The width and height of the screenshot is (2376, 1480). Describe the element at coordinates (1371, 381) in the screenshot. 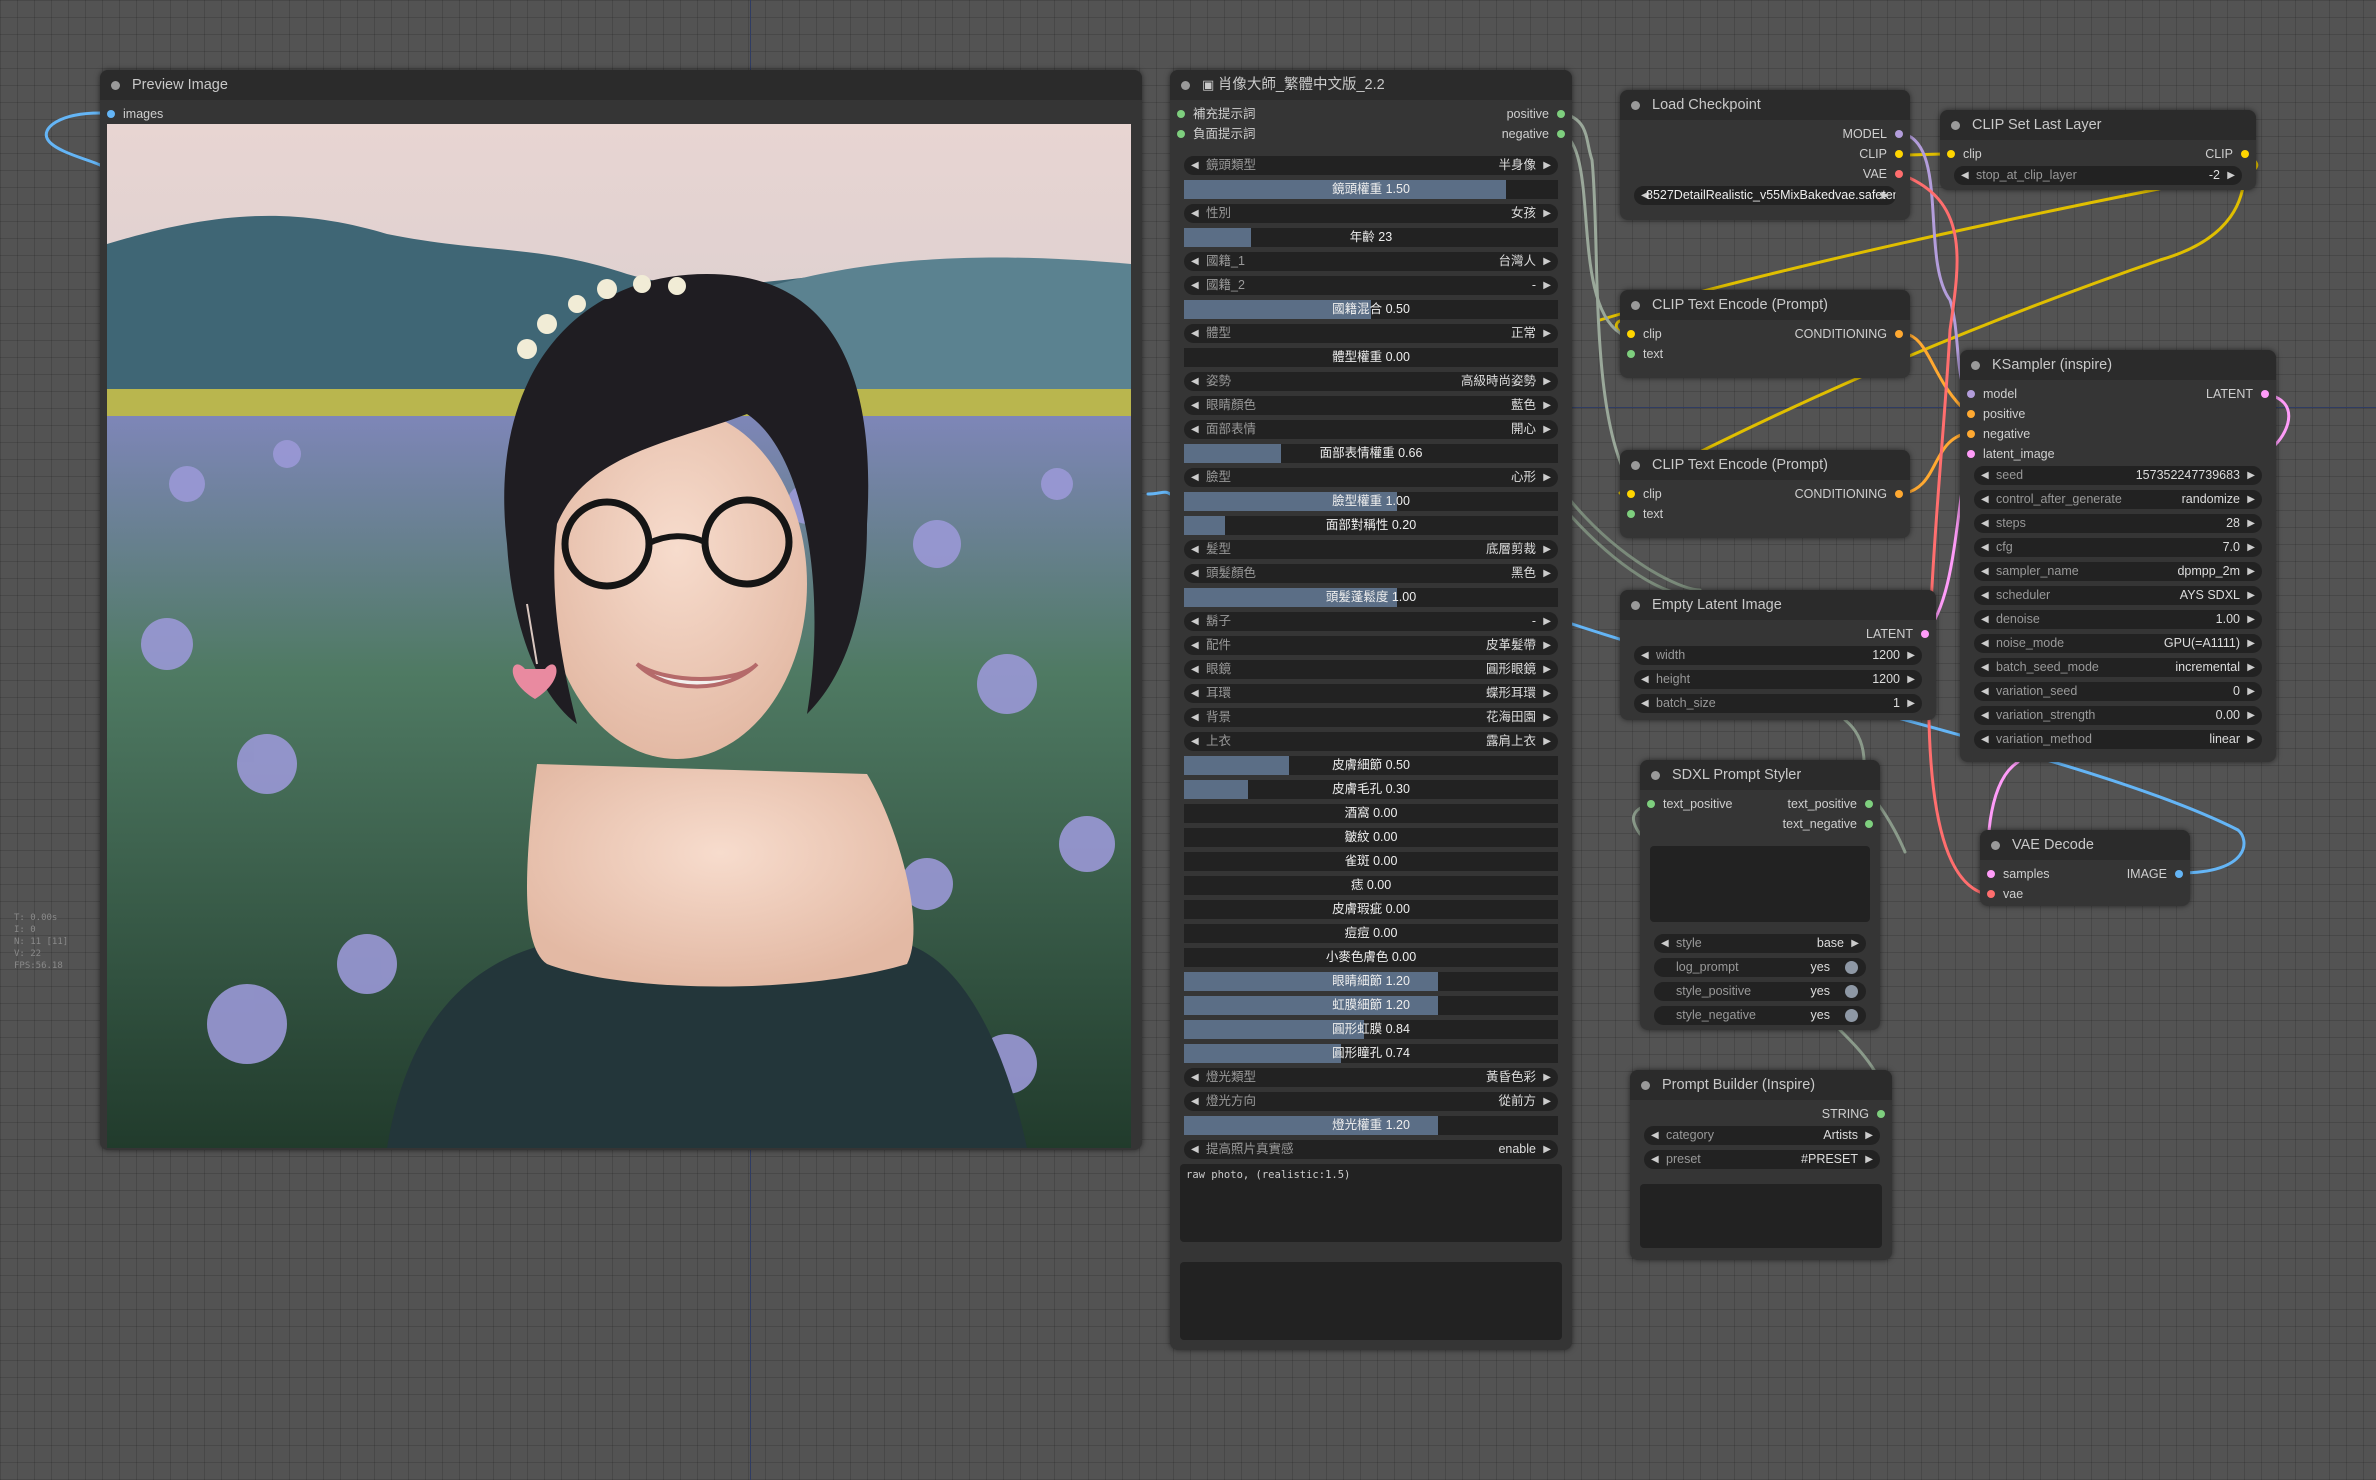

I see `combo-widget: ◀ 姿勢 高級時尚姿勢 ▶` at that location.